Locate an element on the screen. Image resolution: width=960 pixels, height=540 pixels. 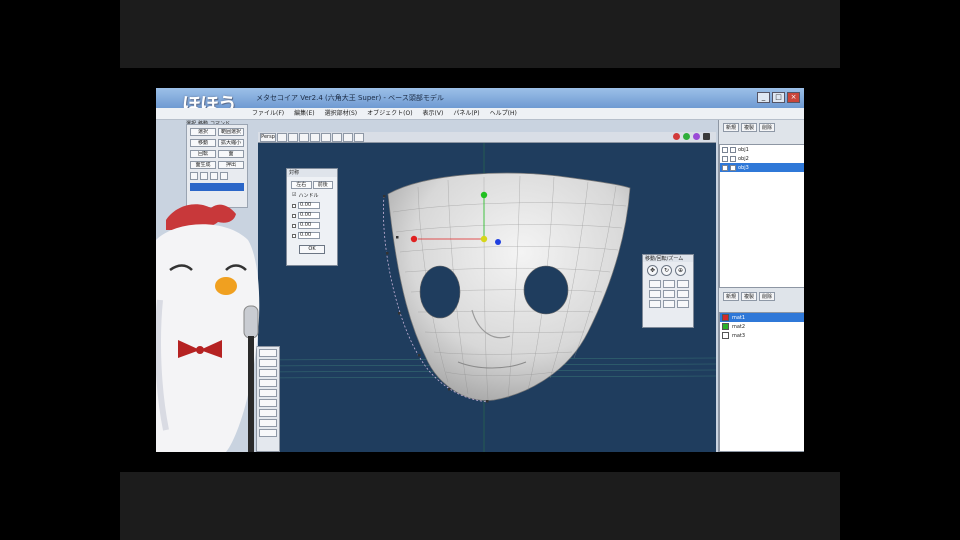
dark-square-icon is located at coordinates (706, 136).